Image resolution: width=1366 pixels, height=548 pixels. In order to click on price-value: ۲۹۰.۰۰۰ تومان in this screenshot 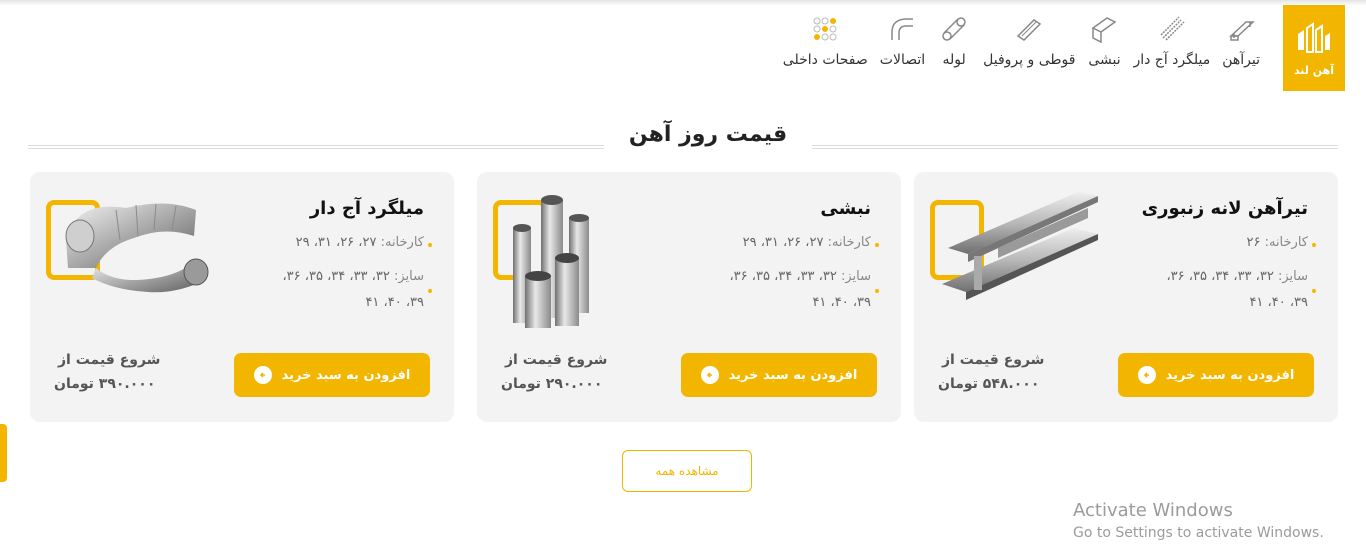, I will do `click(552, 384)`.